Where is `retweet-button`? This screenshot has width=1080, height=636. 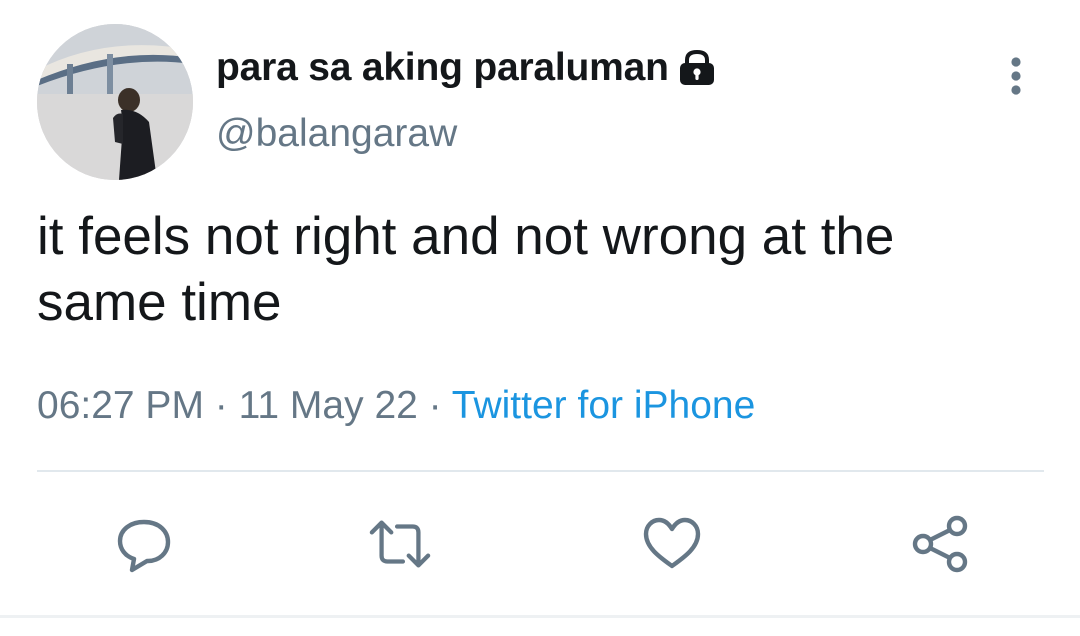
retweet-button is located at coordinates (400, 544).